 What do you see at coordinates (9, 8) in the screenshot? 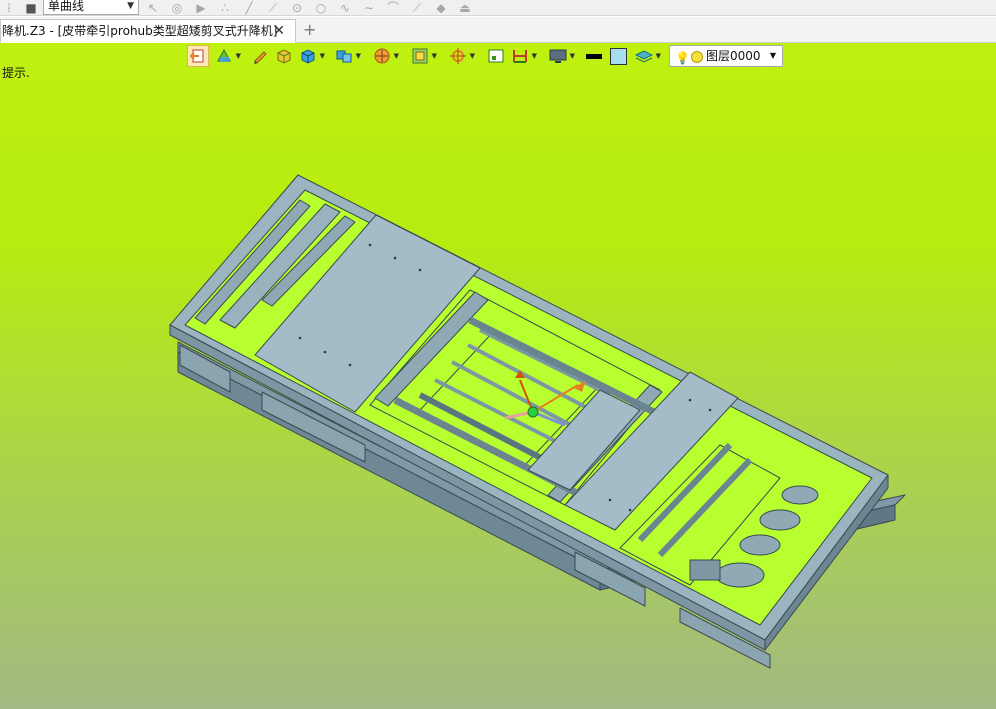
I see `grip-icon: ⁞` at bounding box center [9, 8].